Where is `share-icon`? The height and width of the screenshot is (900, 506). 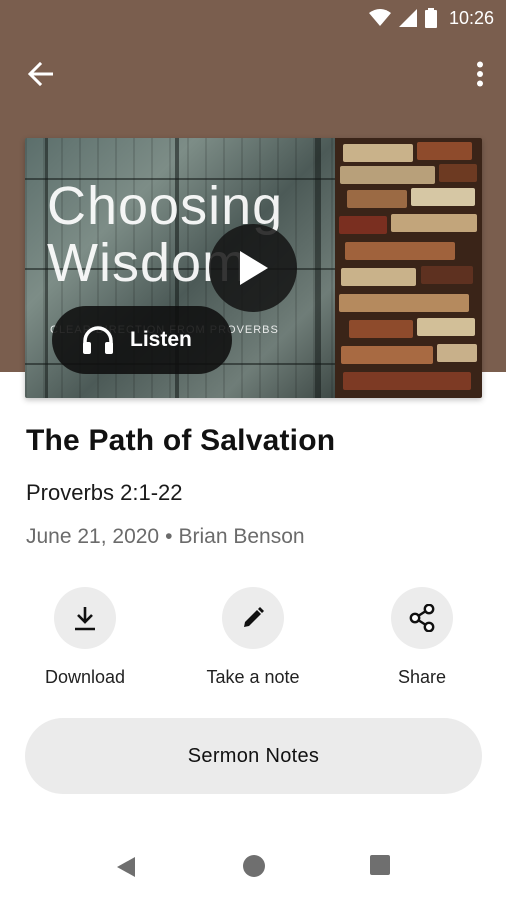
share-icon is located at coordinates (422, 618).